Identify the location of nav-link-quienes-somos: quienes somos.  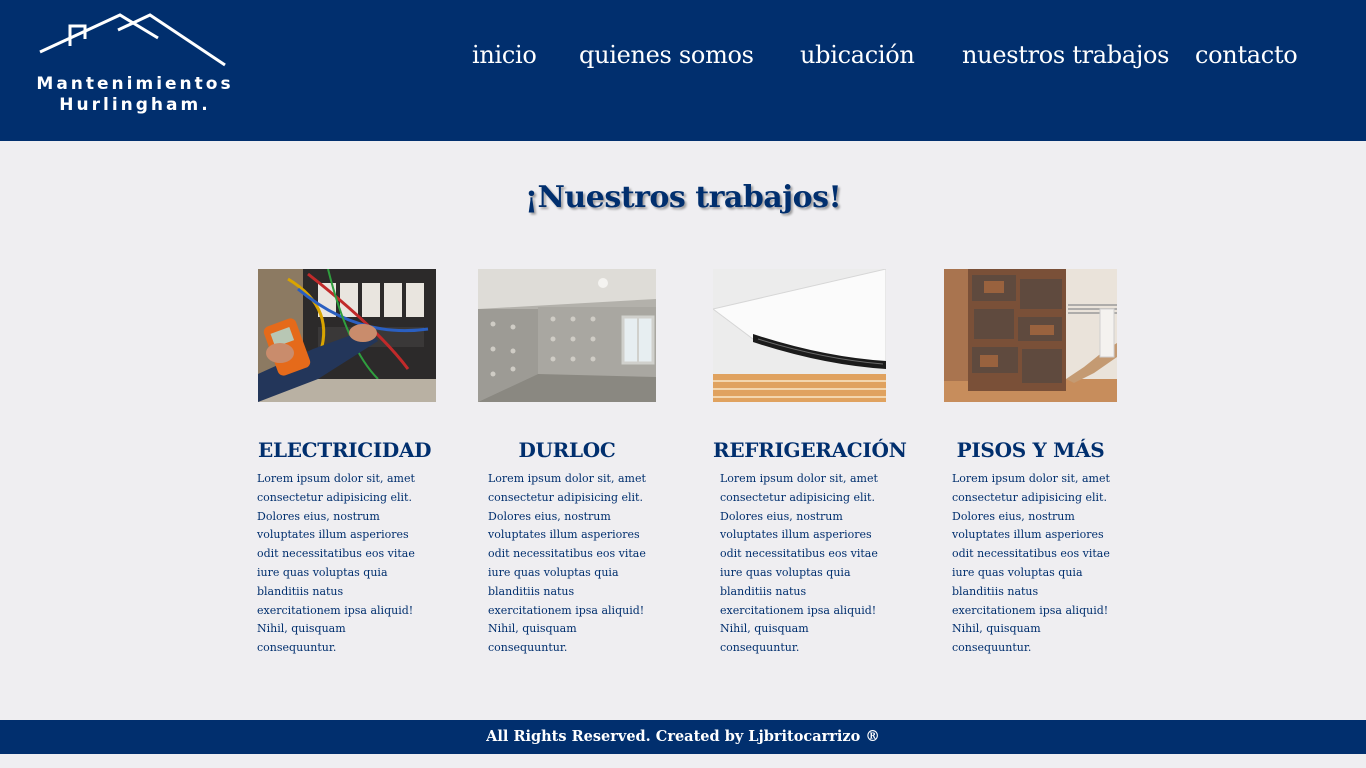
(666, 55).